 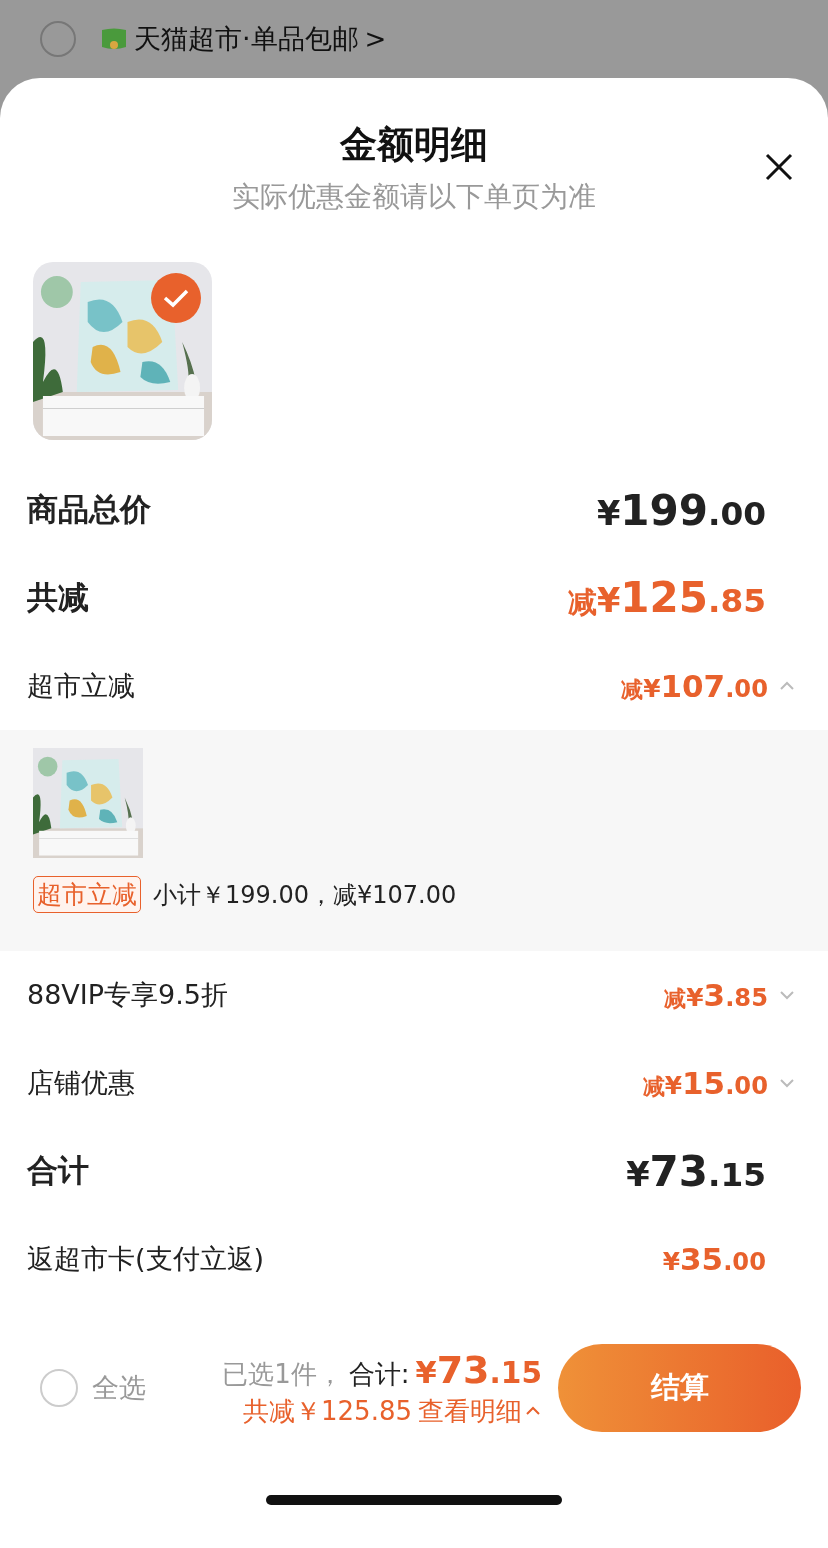 I want to click on amount: 减¥125.85, so click(x=666, y=598).